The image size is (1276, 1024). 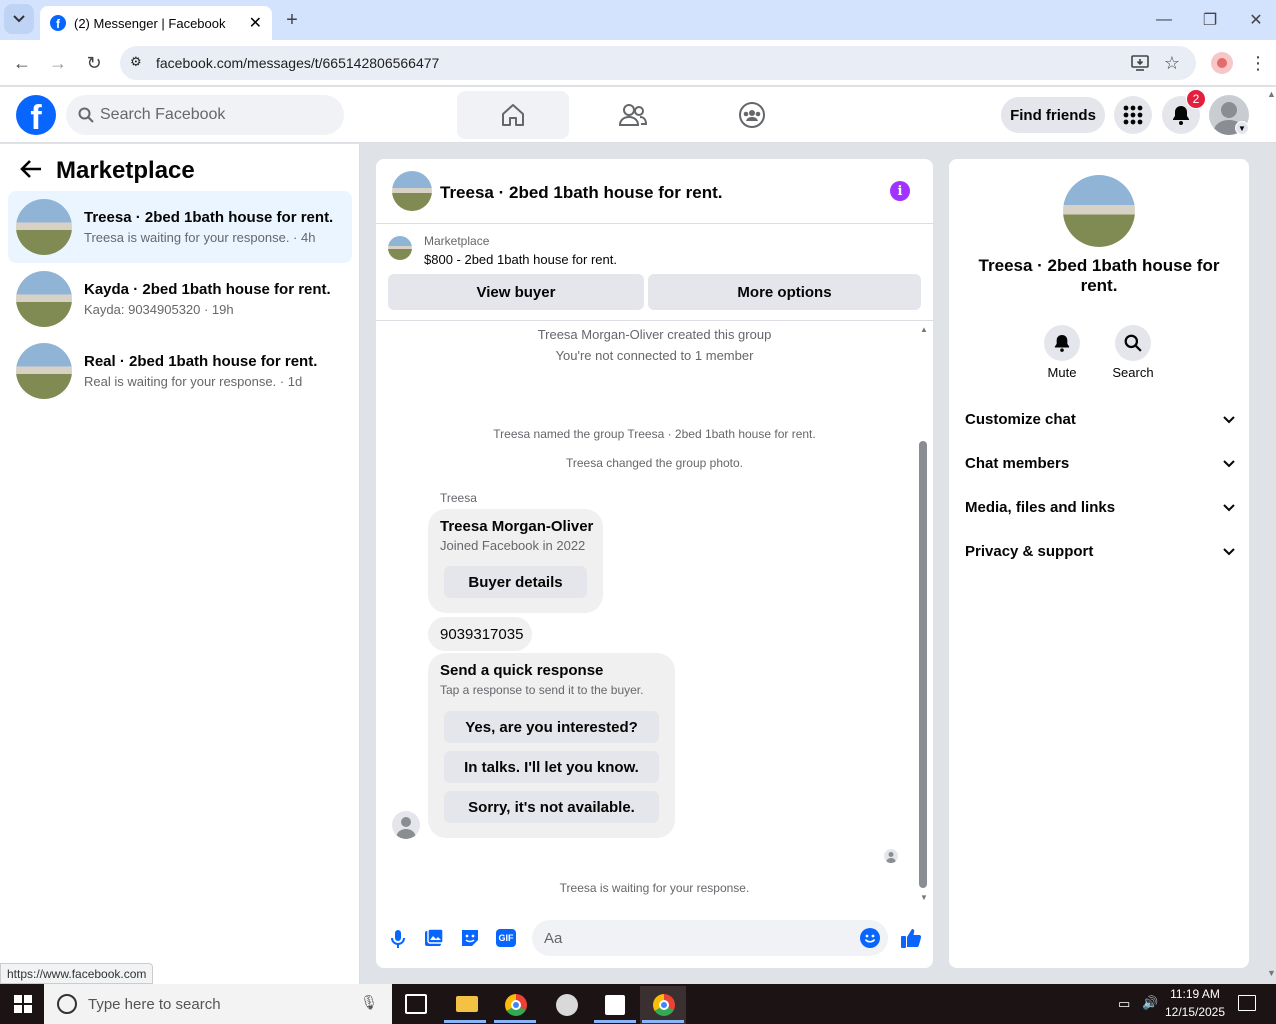 I want to click on read-receipt-icon, so click(x=891, y=856).